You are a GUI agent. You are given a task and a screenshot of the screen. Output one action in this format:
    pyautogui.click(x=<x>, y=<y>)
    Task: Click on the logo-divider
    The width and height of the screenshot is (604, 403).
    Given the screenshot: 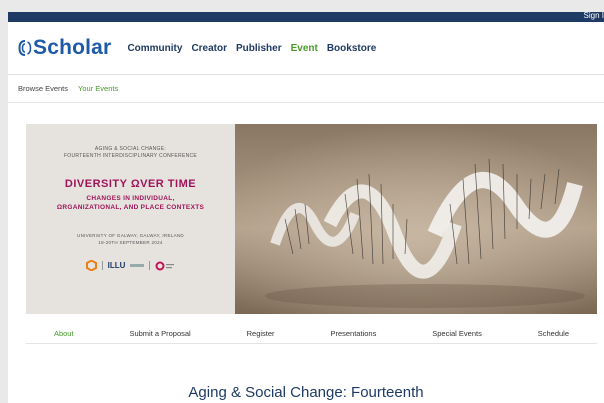 What is the action you would take?
    pyautogui.click(x=102, y=265)
    